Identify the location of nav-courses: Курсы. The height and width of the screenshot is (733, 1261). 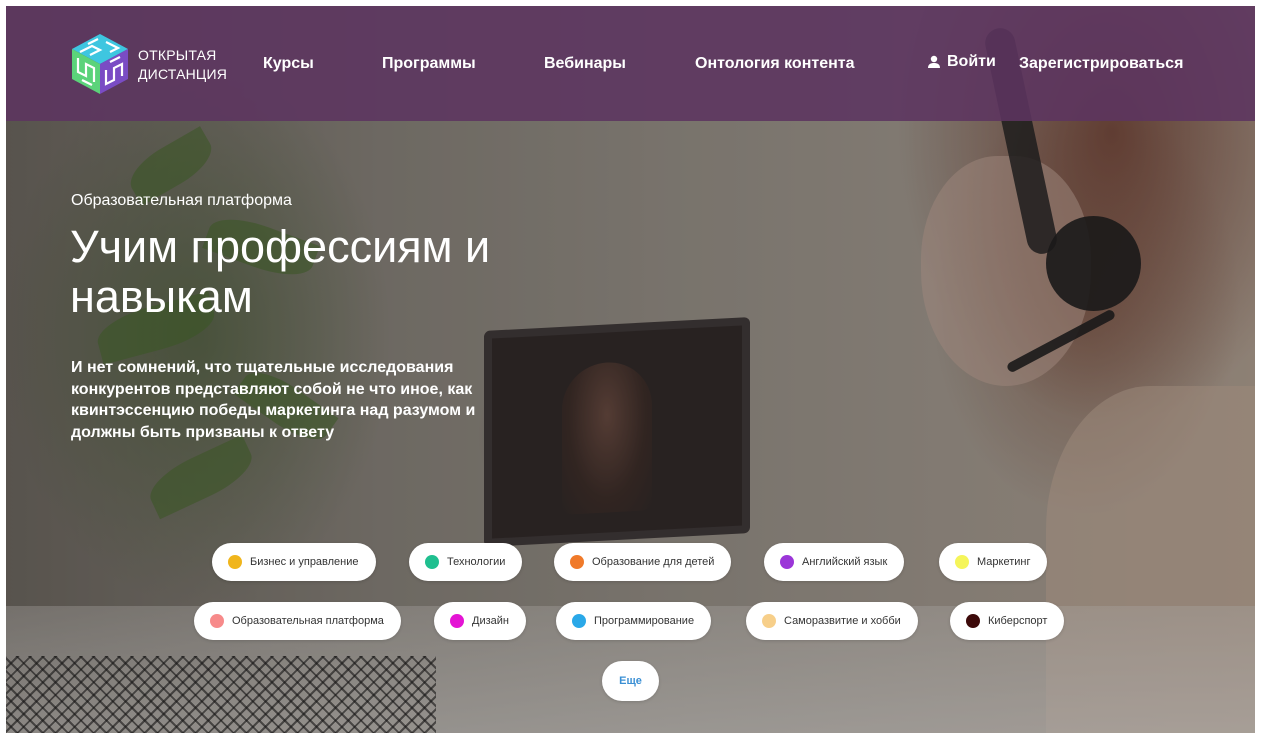
(288, 64).